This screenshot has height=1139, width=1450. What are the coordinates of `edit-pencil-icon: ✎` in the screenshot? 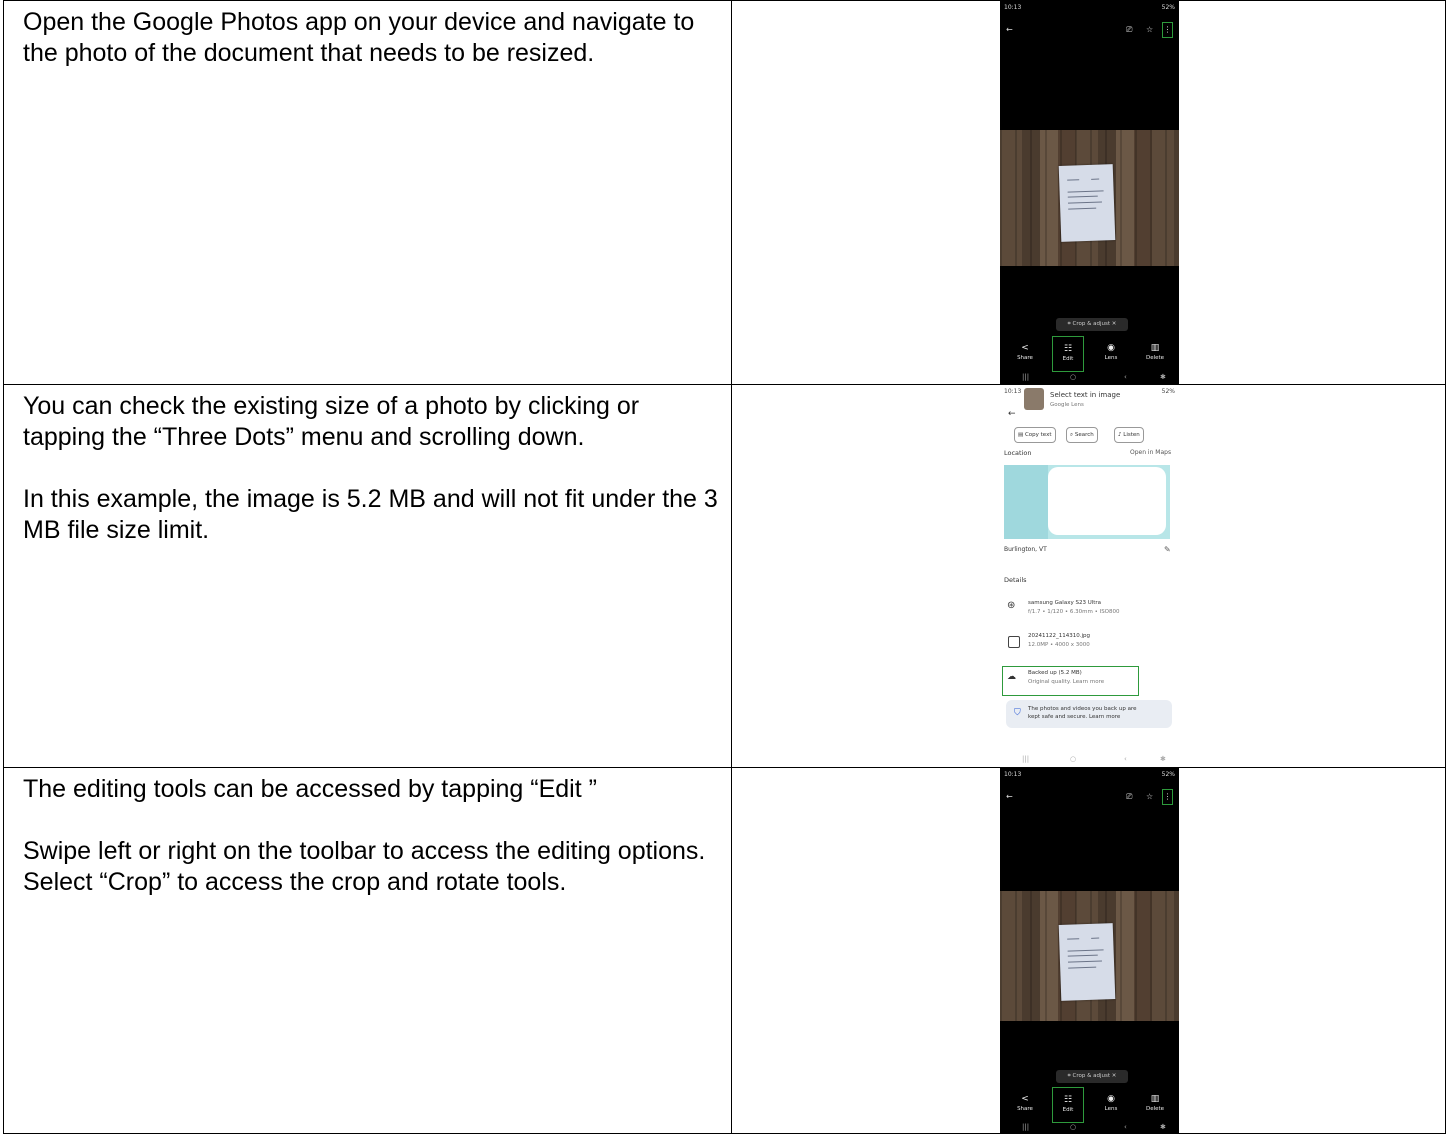 It's located at (1167, 549).